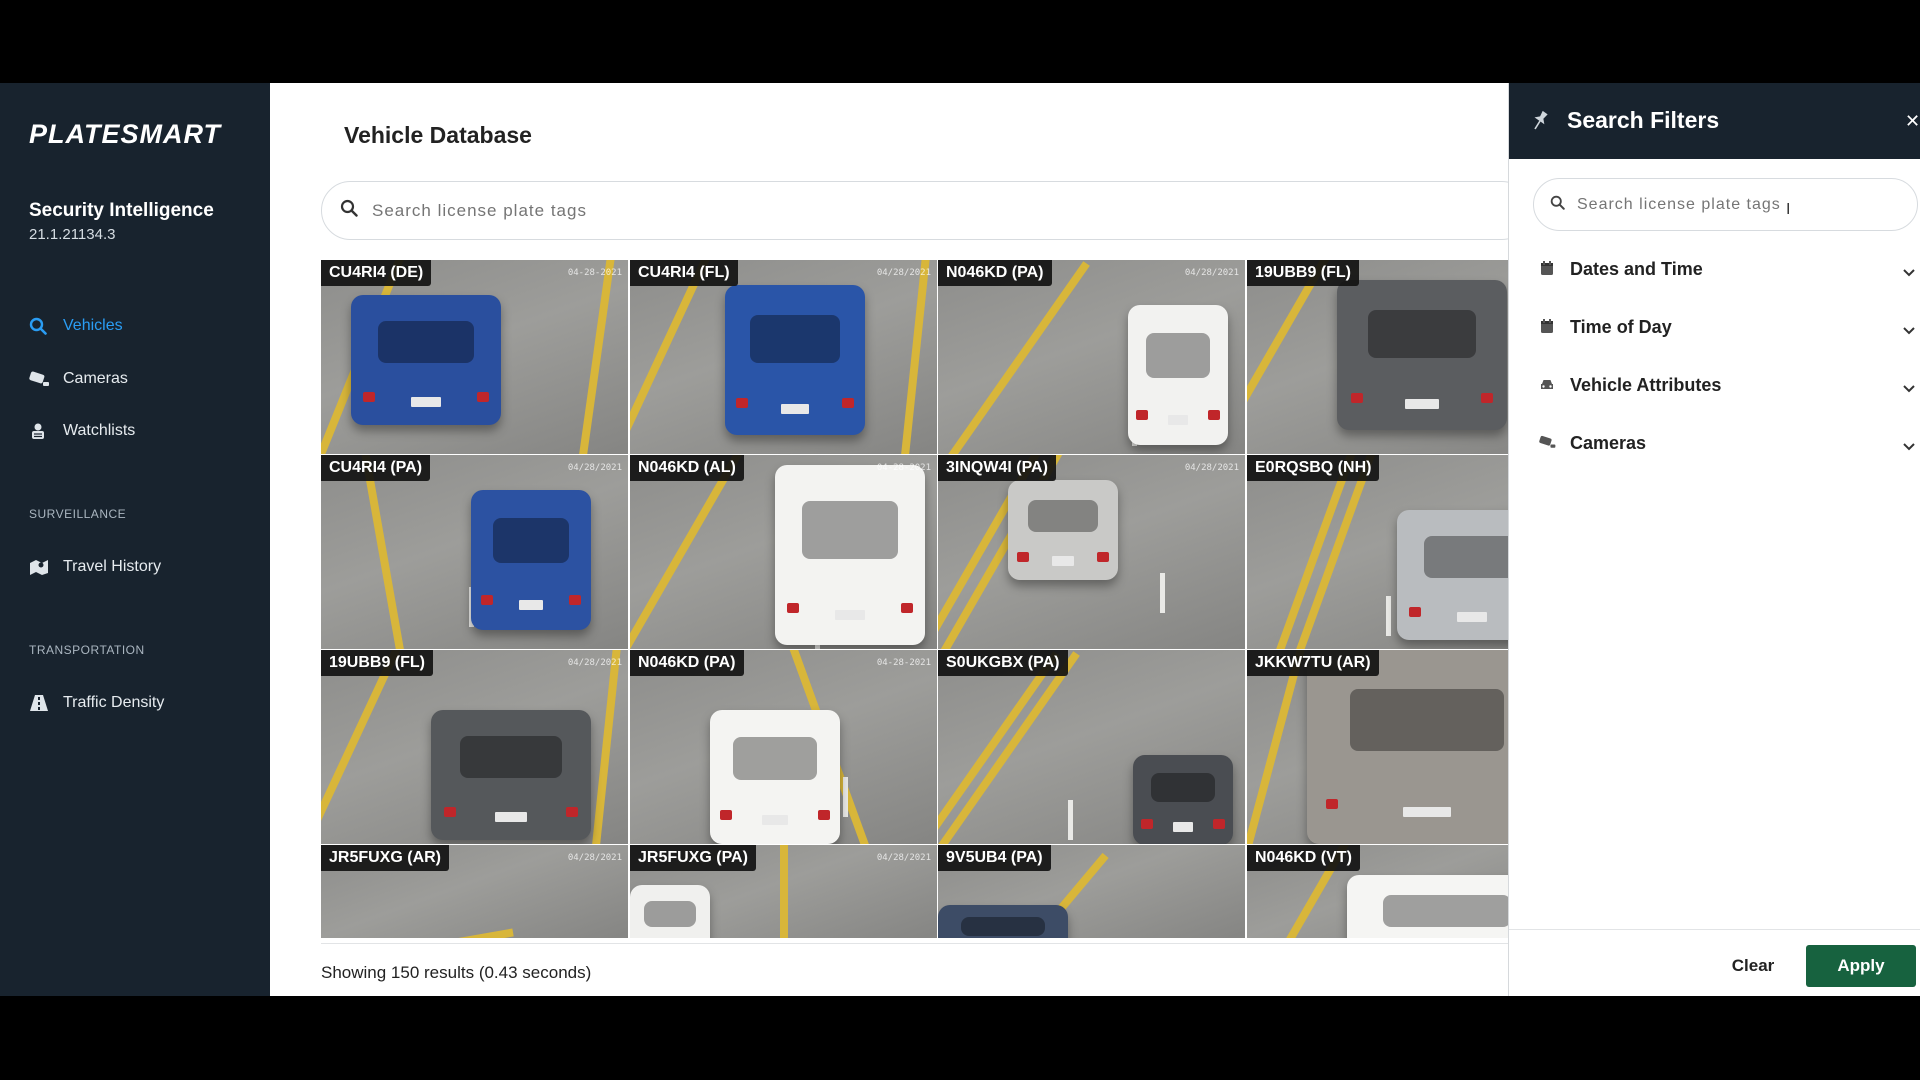 The width and height of the screenshot is (1920, 1080). I want to click on clear-button: Clear, so click(1753, 966).